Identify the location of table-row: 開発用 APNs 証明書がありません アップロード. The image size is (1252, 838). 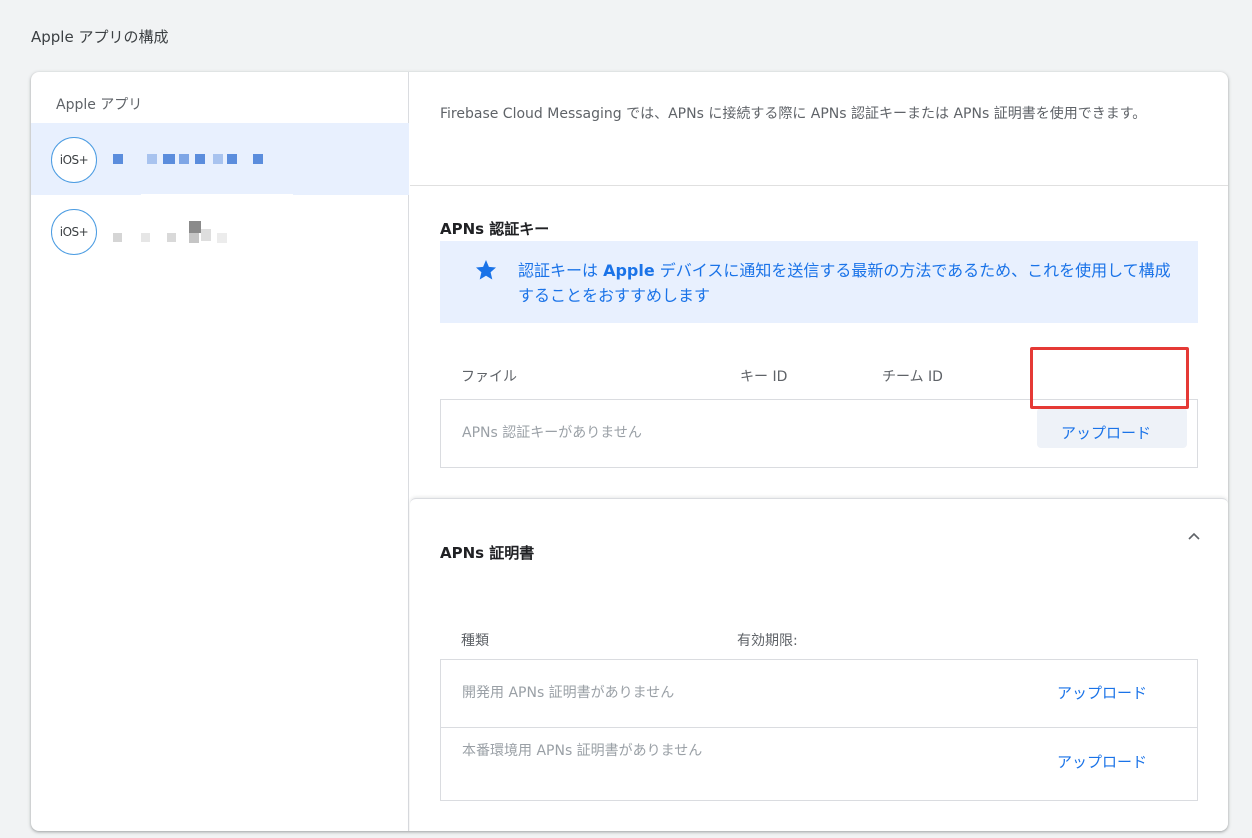
(819, 694).